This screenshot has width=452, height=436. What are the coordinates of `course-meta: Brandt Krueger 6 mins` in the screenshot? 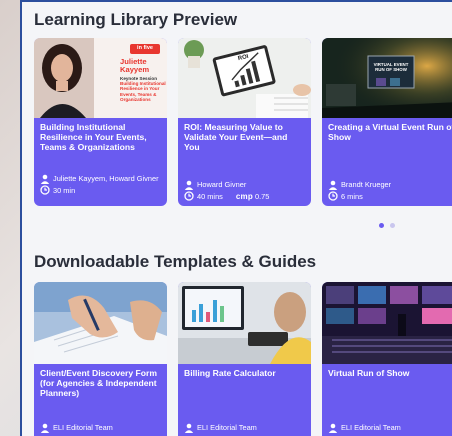 It's located at (390, 190).